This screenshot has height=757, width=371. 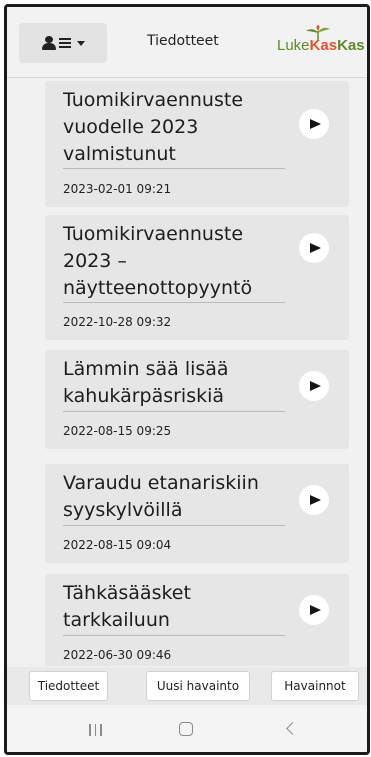 I want to click on logo-text-luke: Luke, so click(x=293, y=45).